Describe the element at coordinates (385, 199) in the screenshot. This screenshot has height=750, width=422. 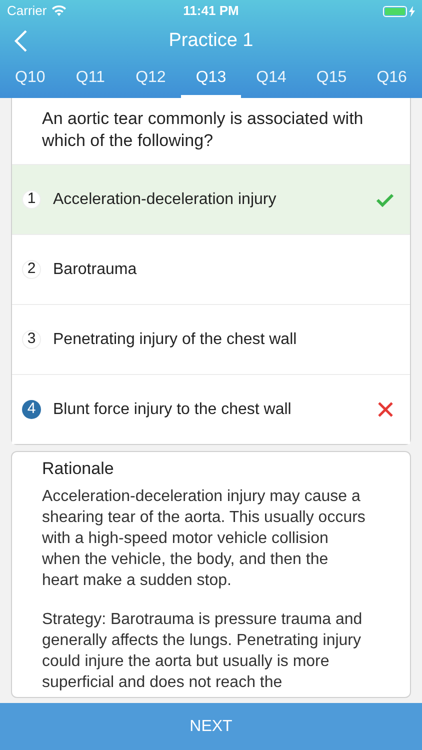
I see `check-icon` at that location.